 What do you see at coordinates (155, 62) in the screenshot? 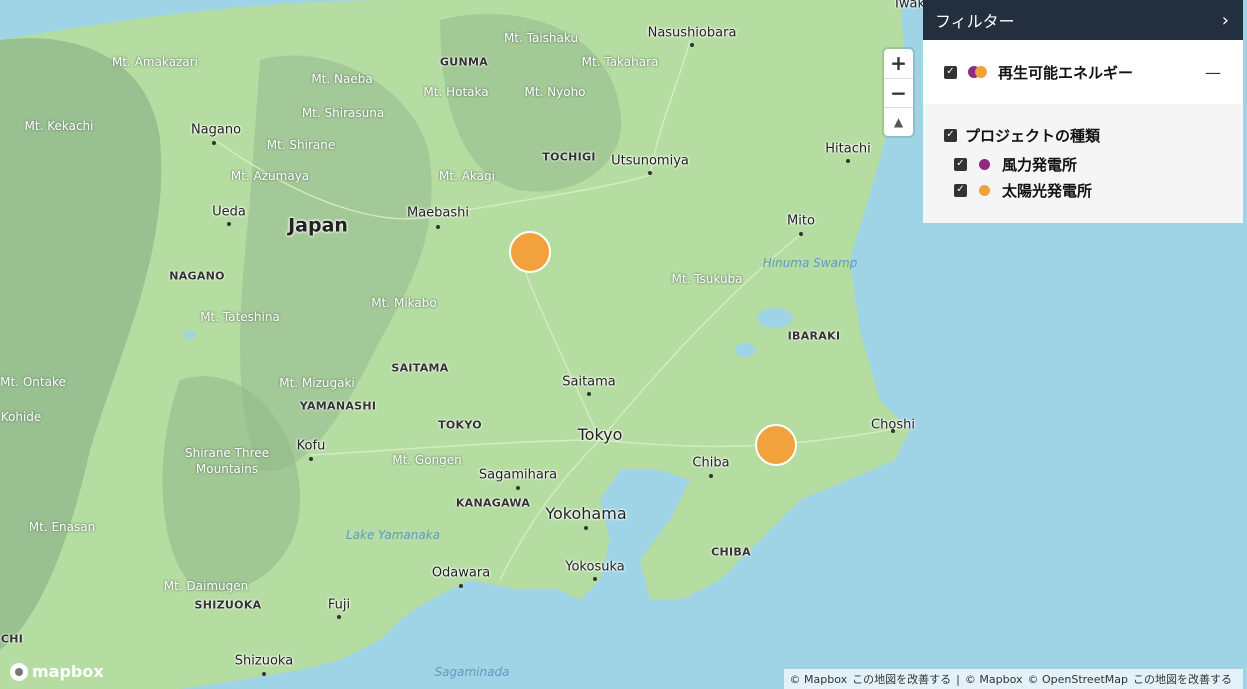
I see `map-label-peak: Mt. Amakazari` at bounding box center [155, 62].